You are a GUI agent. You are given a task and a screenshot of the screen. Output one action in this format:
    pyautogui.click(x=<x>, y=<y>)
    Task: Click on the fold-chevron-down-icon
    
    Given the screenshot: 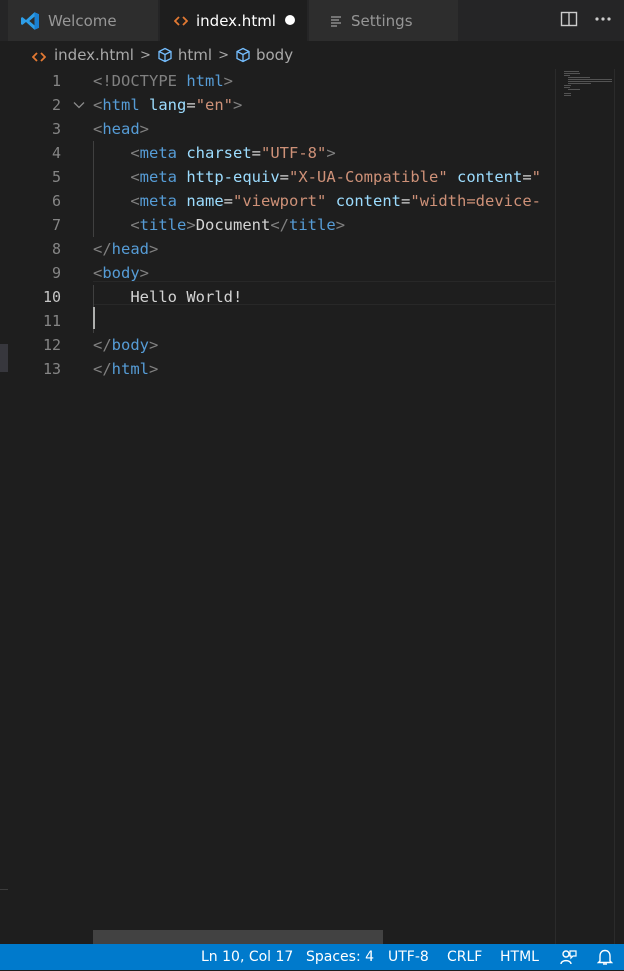 What is the action you would take?
    pyautogui.click(x=79, y=105)
    